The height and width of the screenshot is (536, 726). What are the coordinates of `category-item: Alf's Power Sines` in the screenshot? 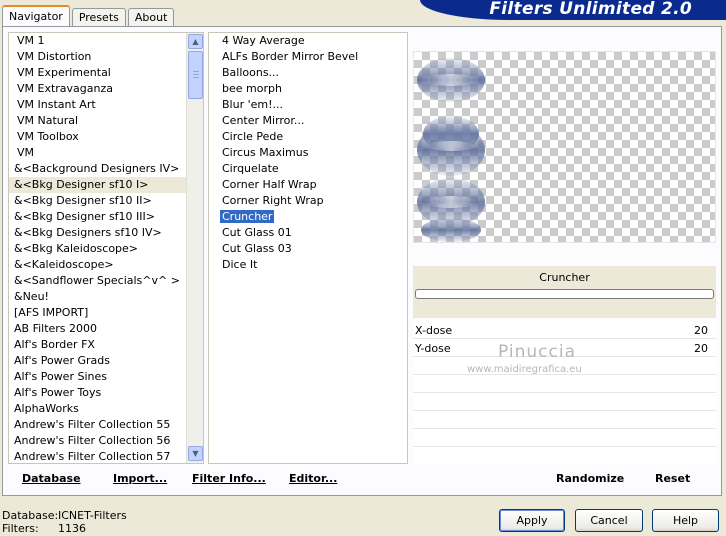 It's located at (106, 377).